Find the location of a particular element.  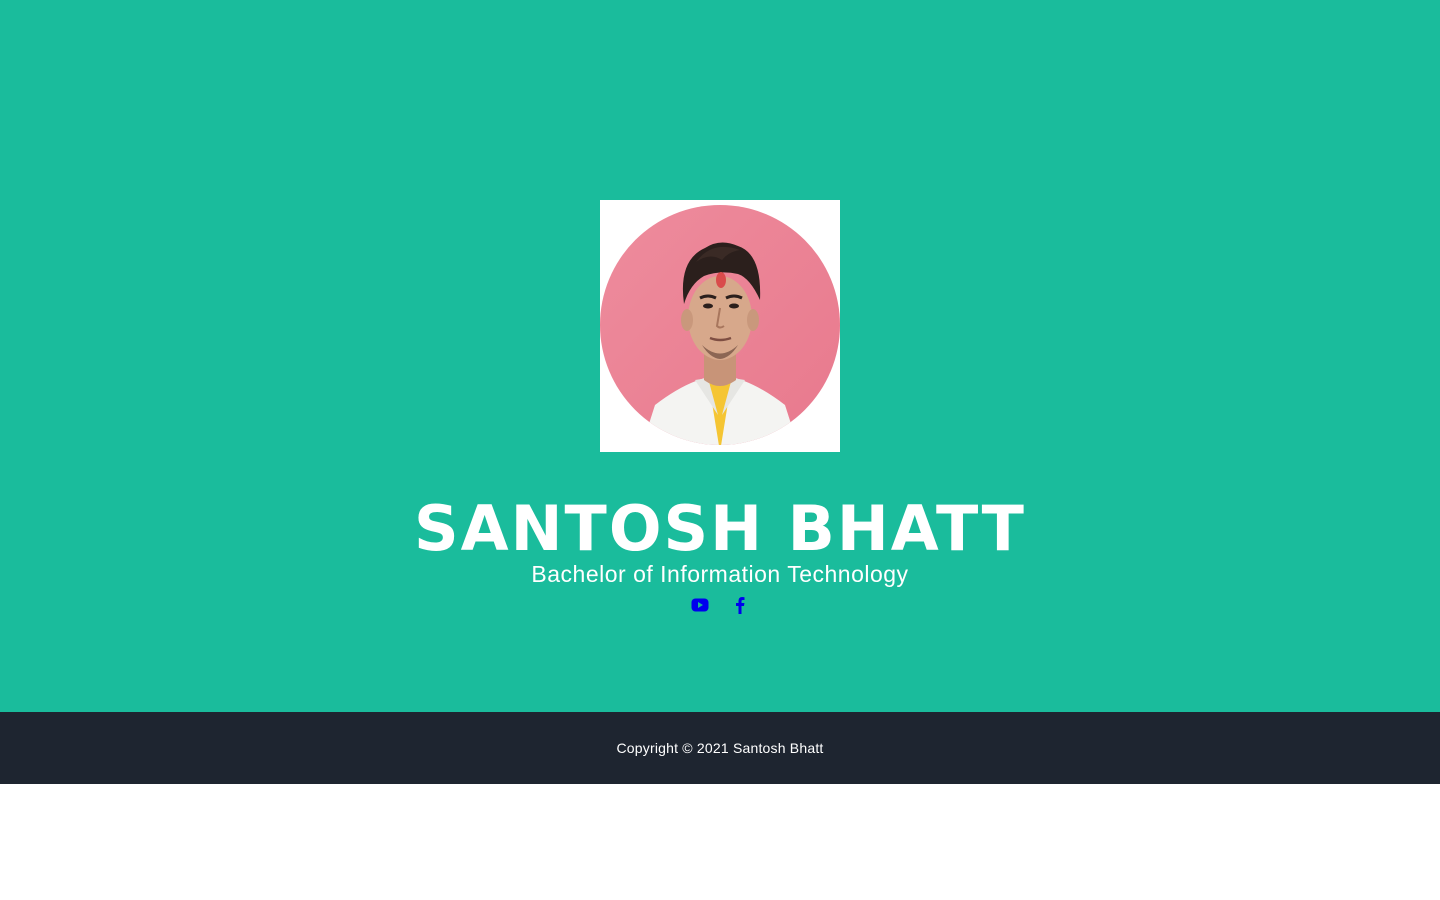

youtube-link is located at coordinates (700, 605).